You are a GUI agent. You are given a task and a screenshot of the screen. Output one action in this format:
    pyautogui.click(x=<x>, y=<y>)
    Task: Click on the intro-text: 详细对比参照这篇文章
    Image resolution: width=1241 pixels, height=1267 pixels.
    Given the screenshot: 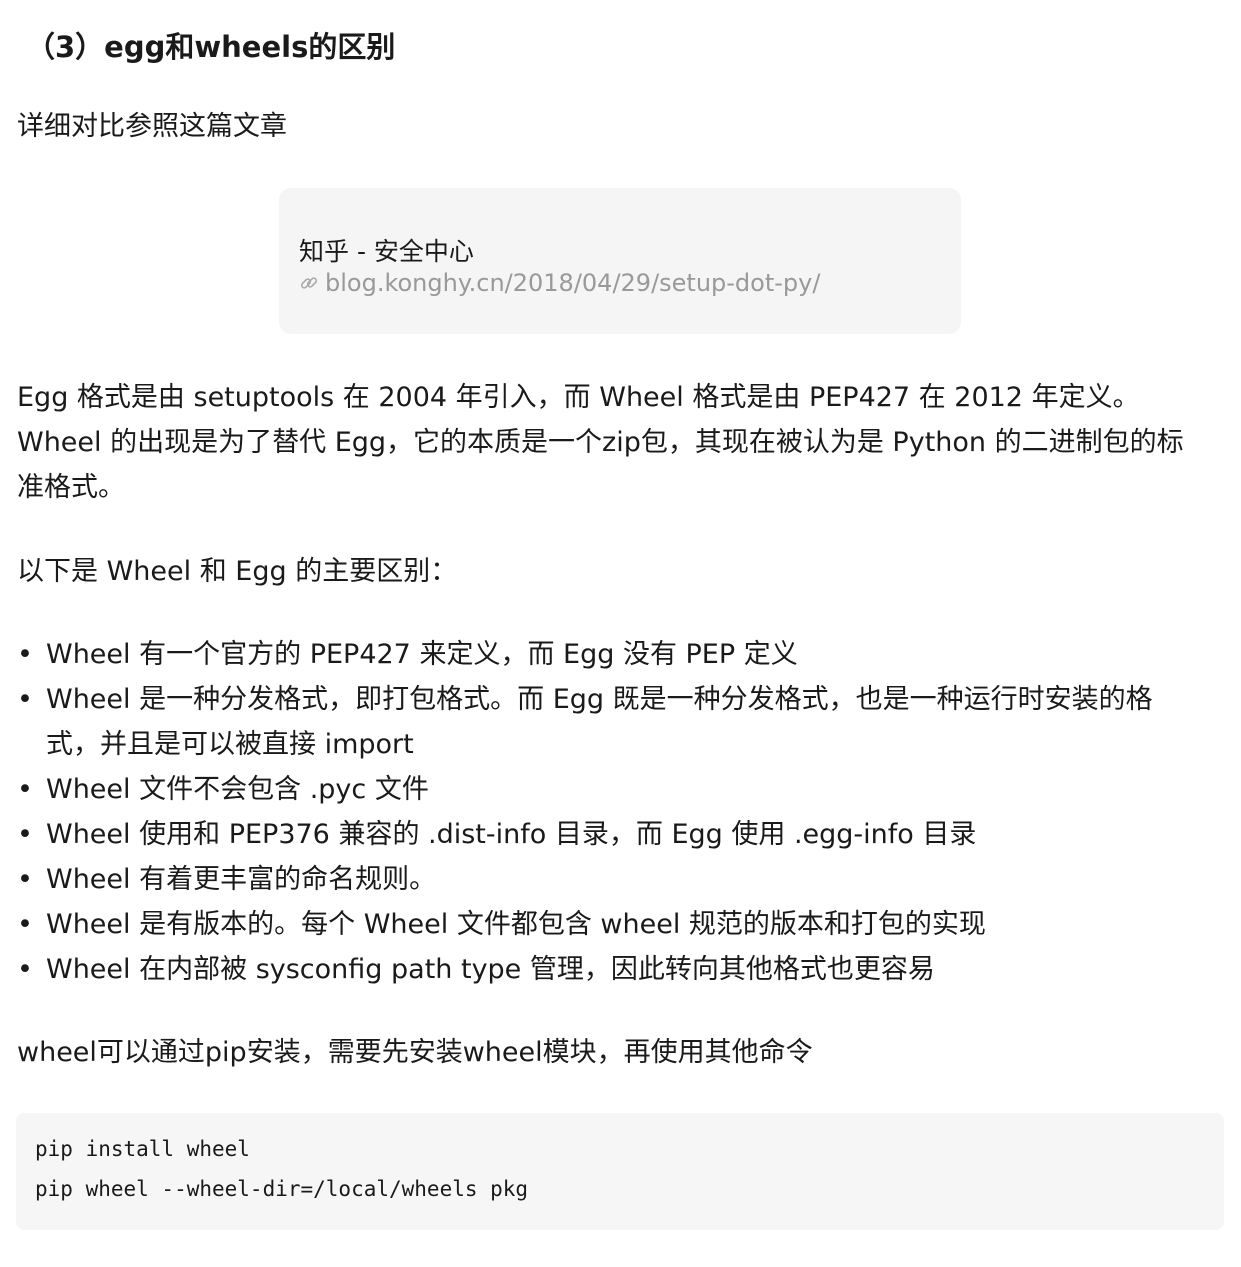 What is the action you would take?
    pyautogui.click(x=152, y=126)
    